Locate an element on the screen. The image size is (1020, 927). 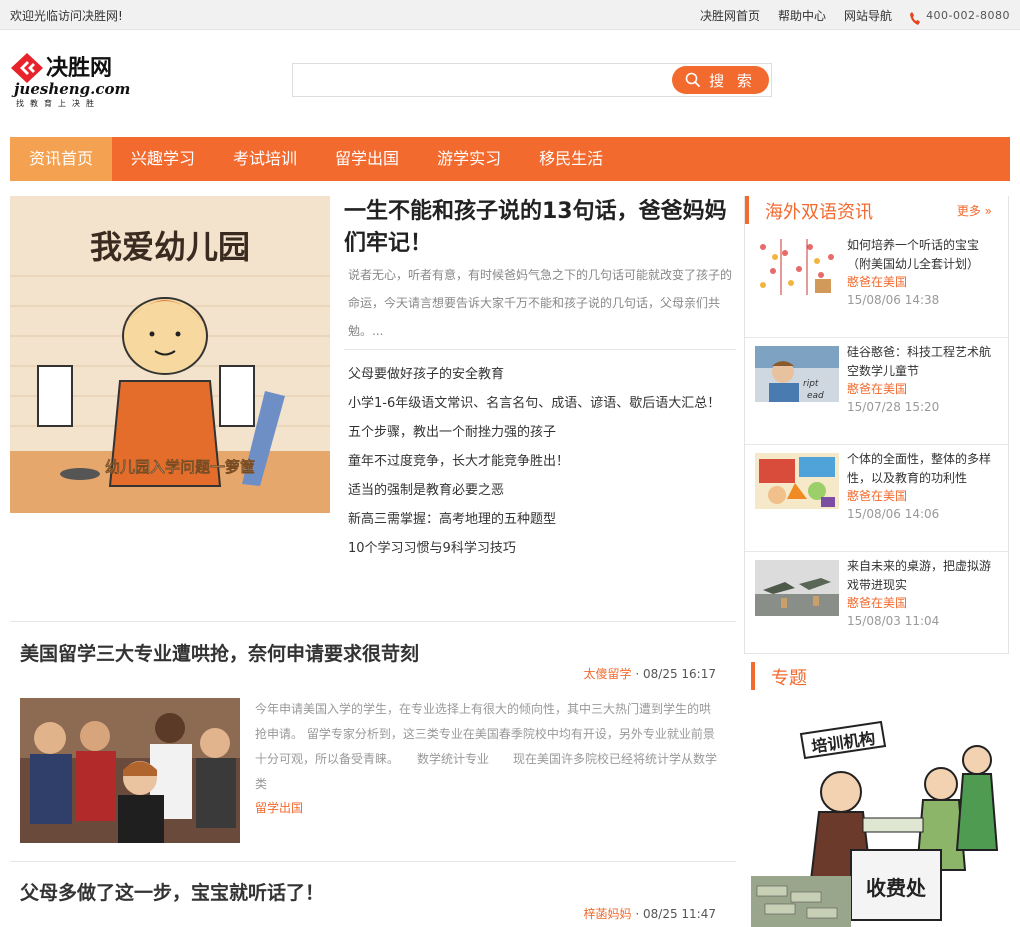
side-item-time: 15/08/06 14:06 is located at coordinates (893, 514).